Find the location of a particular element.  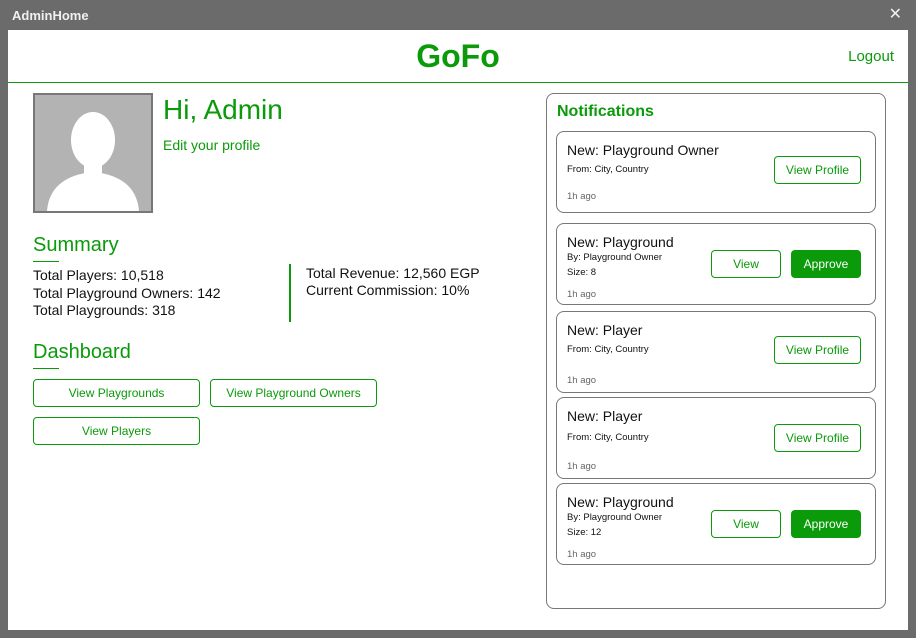

user-silhouette-icon is located at coordinates (93, 153).